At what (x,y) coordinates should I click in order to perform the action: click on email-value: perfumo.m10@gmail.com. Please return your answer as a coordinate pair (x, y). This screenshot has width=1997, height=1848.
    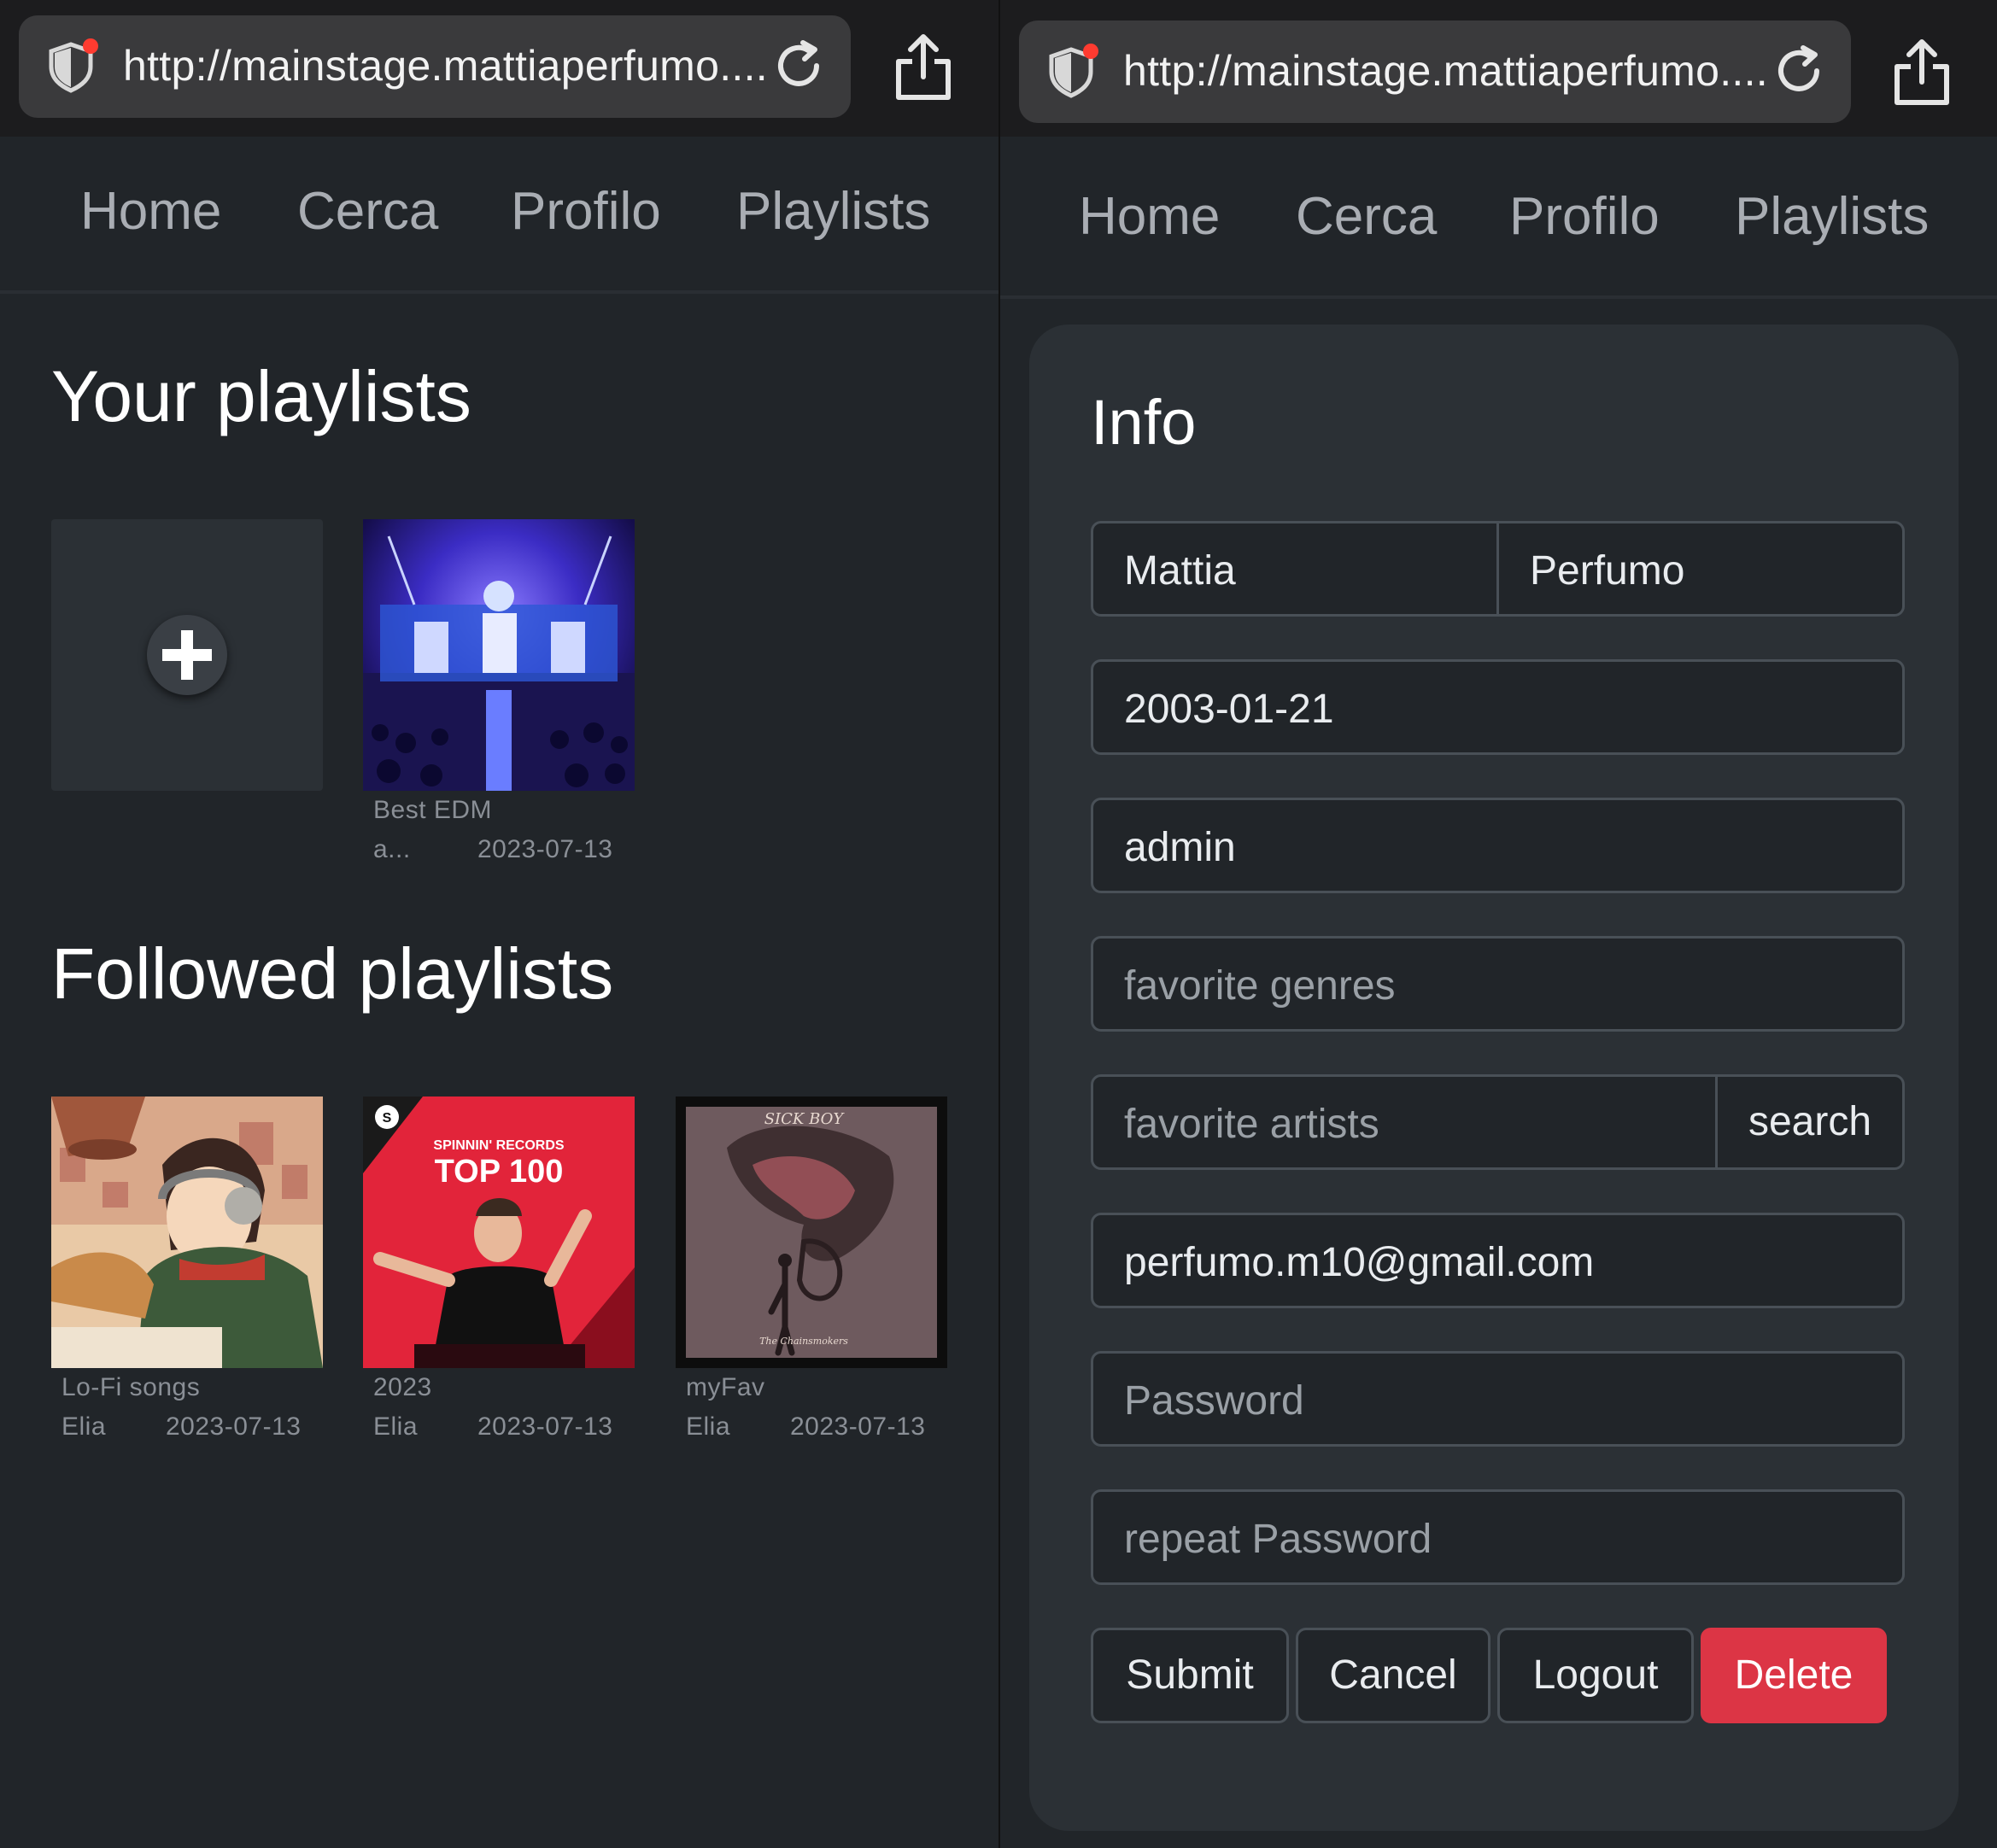
    Looking at the image, I should click on (1359, 1262).